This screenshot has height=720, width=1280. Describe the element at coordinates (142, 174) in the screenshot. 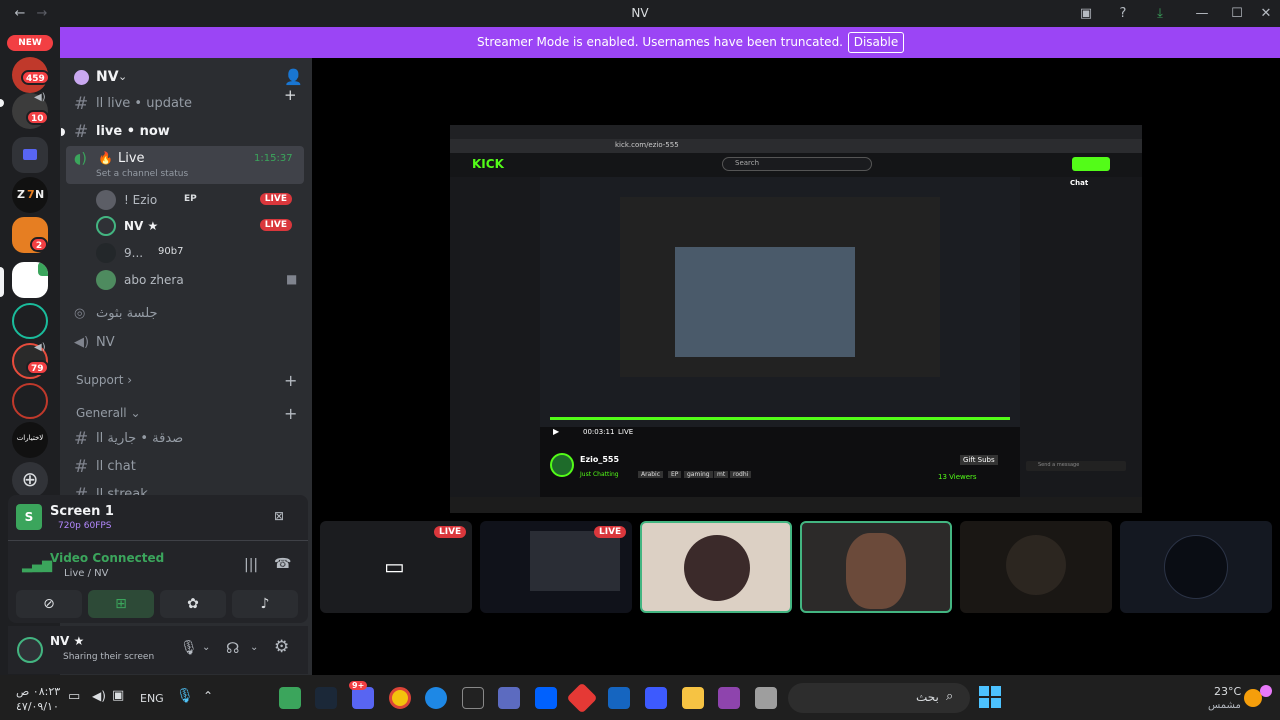

I see `channel-status: Set a channel status` at that location.